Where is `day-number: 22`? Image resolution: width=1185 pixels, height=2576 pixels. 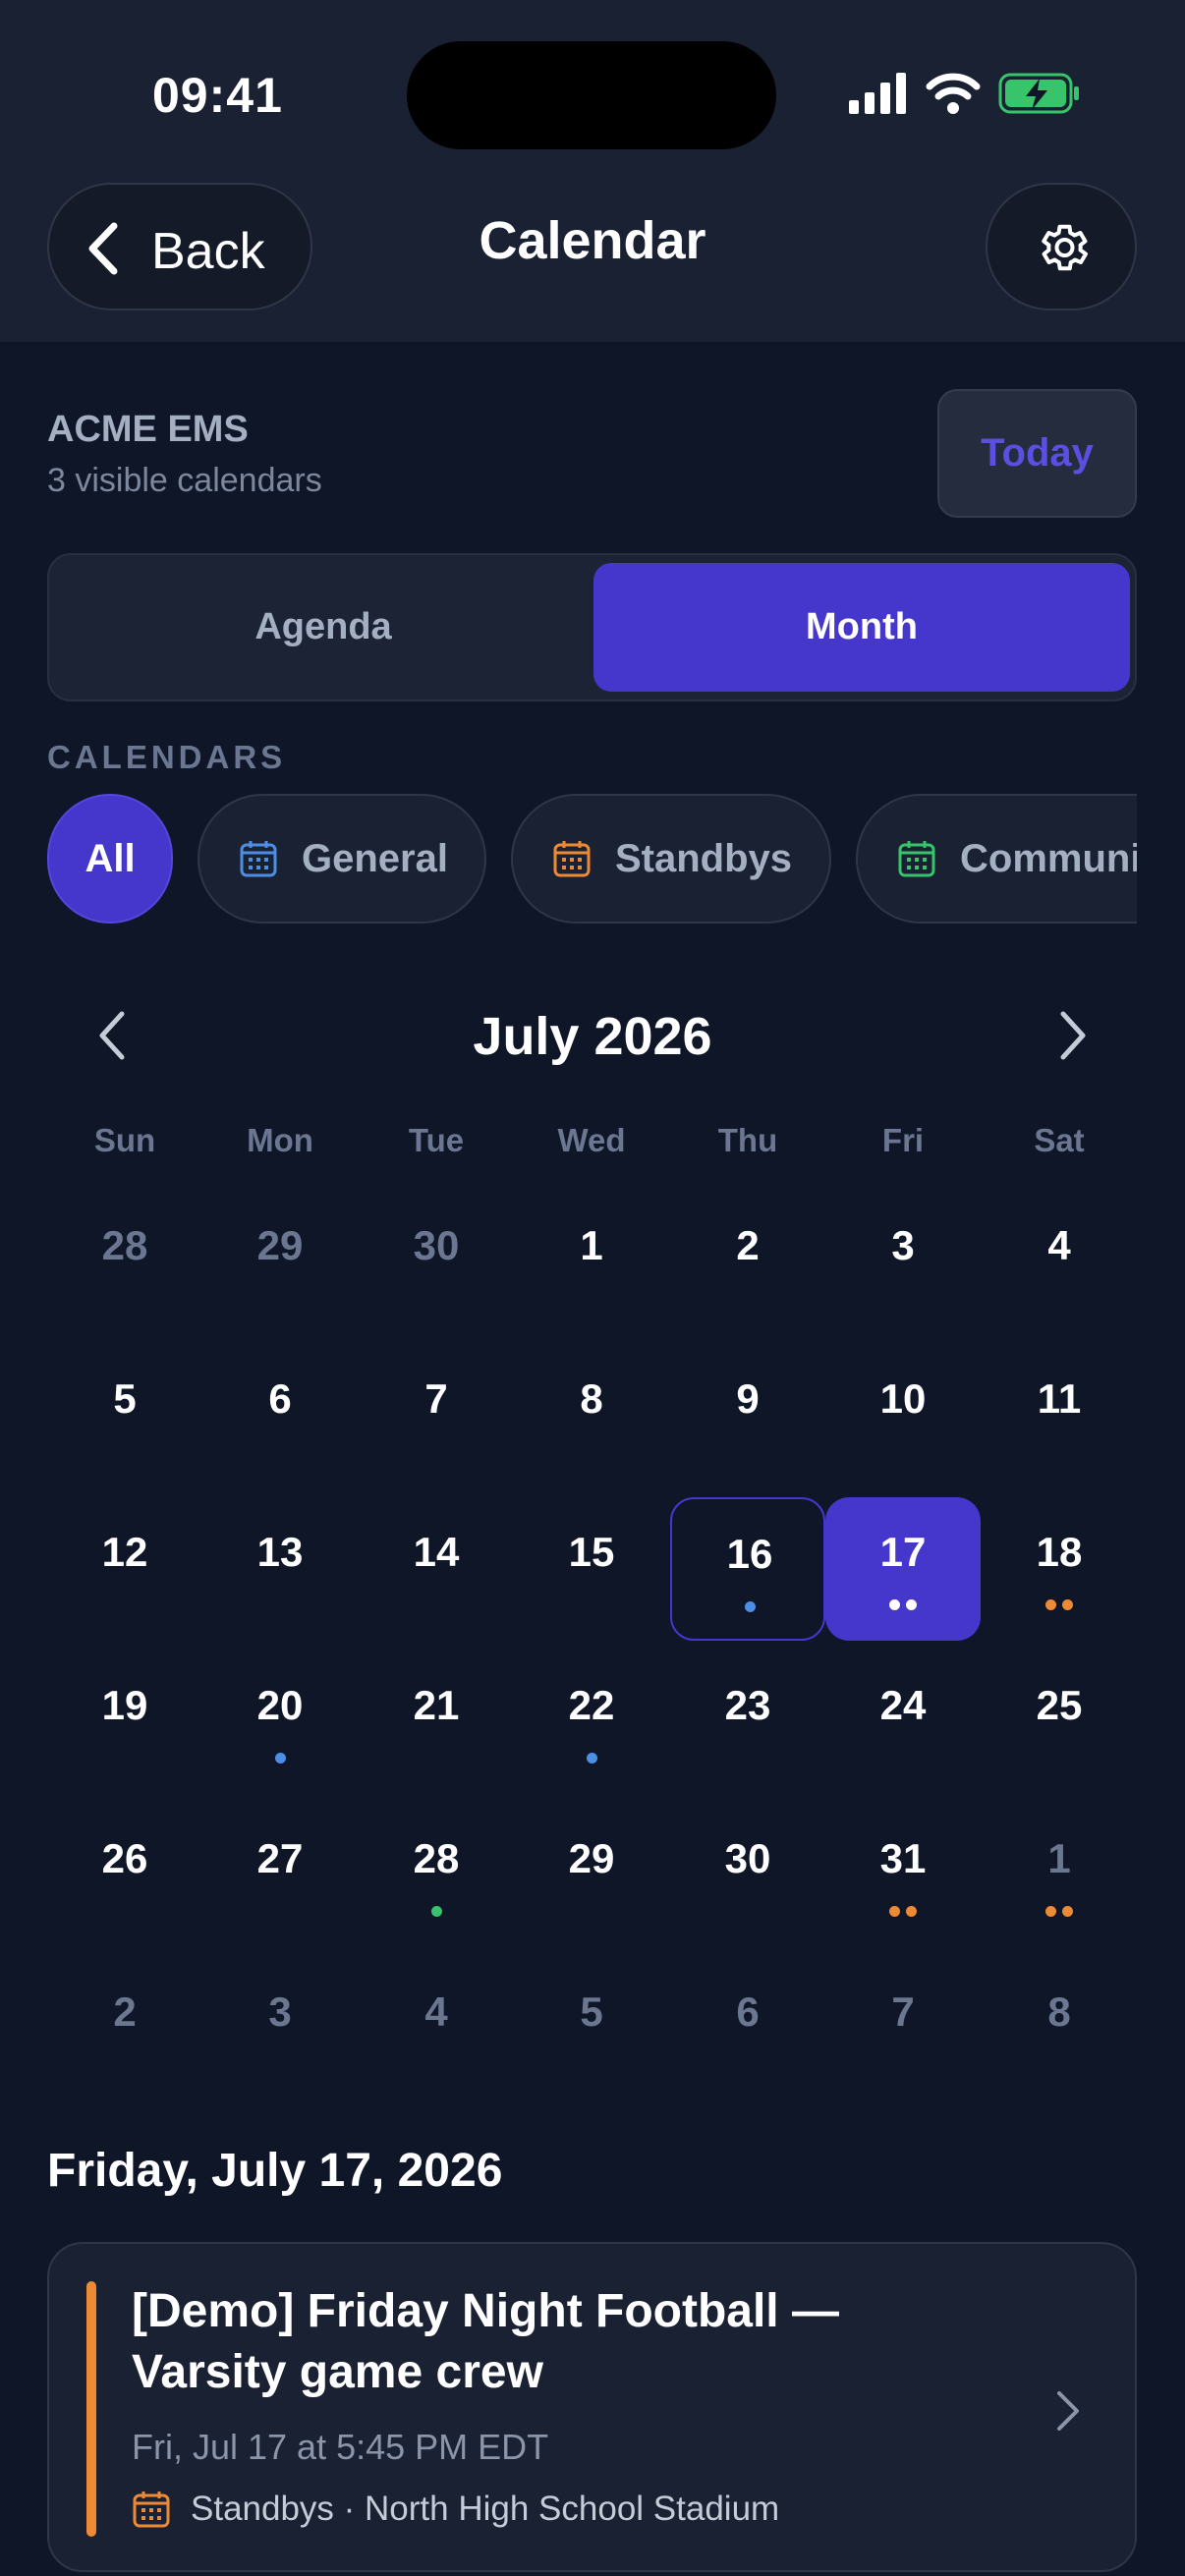 day-number: 22 is located at coordinates (592, 1705).